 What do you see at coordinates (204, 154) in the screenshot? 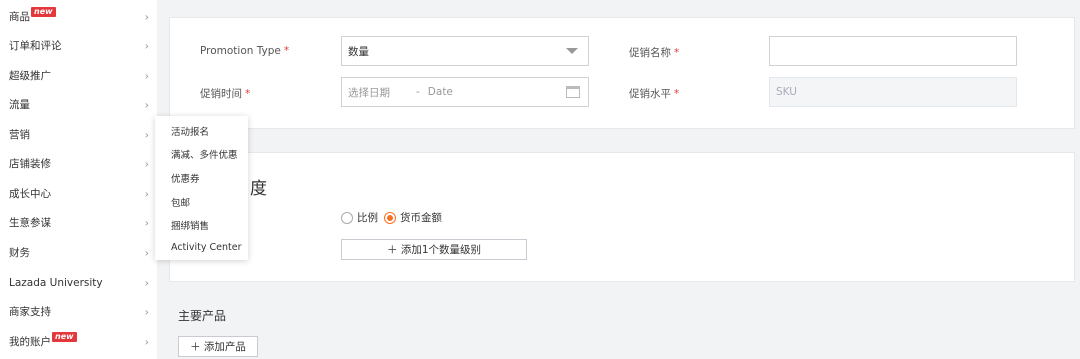
I see `submenu-item-discounts: 满减、多件优惠` at bounding box center [204, 154].